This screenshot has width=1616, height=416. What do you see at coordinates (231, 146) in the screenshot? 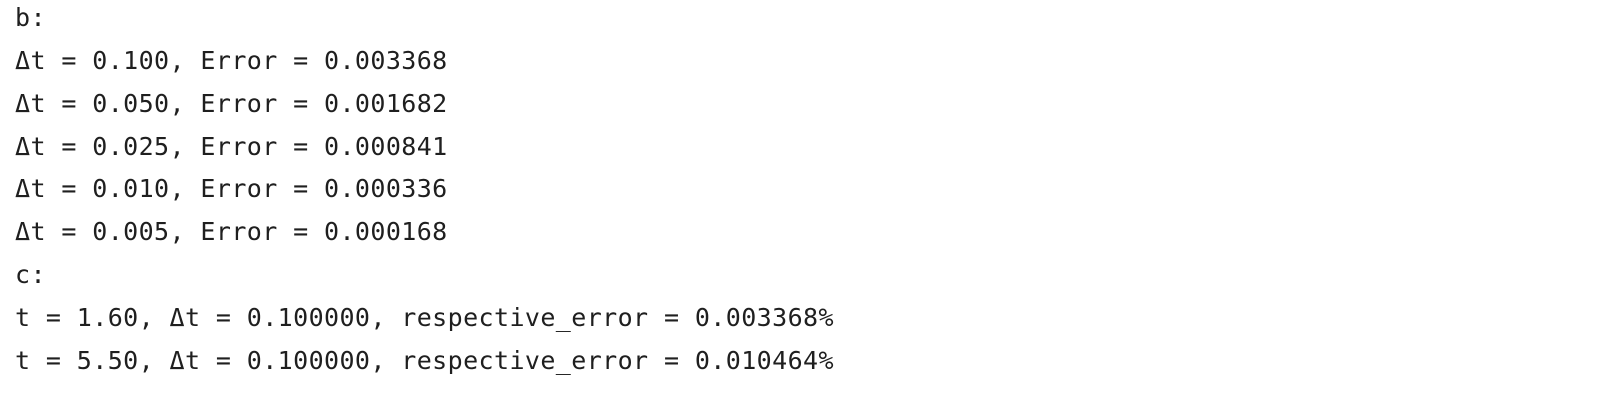
I see `output-line: Δt = 0.025, Error = 0.000841` at bounding box center [231, 146].